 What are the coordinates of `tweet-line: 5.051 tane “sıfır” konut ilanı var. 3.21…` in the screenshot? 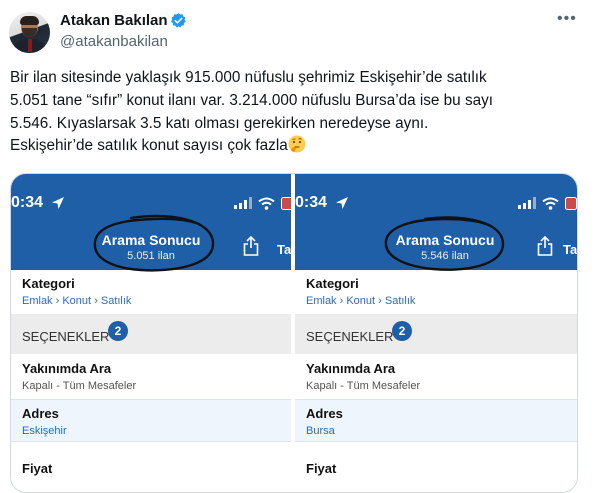 It's located at (251, 100).